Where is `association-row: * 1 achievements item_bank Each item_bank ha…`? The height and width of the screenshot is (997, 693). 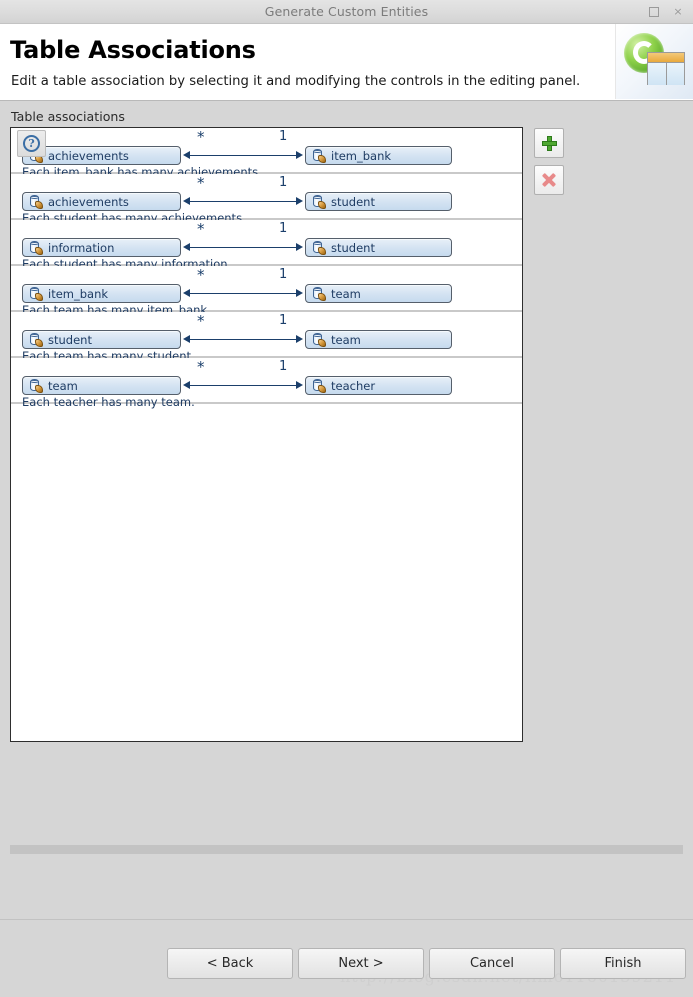
association-row: * 1 achievements item_bank Each item_bank ha… is located at coordinates (266, 153).